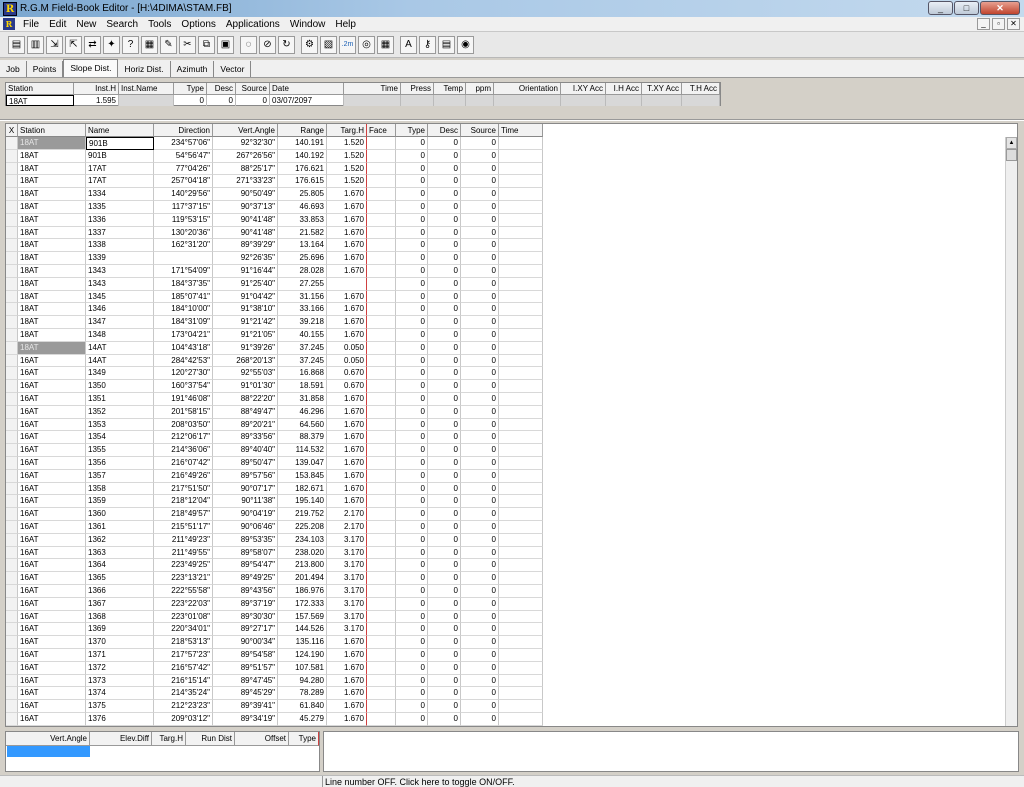 The height and width of the screenshot is (787, 1024). Describe the element at coordinates (302, 527) in the screenshot. I see `table-cell: 225.208` at that location.